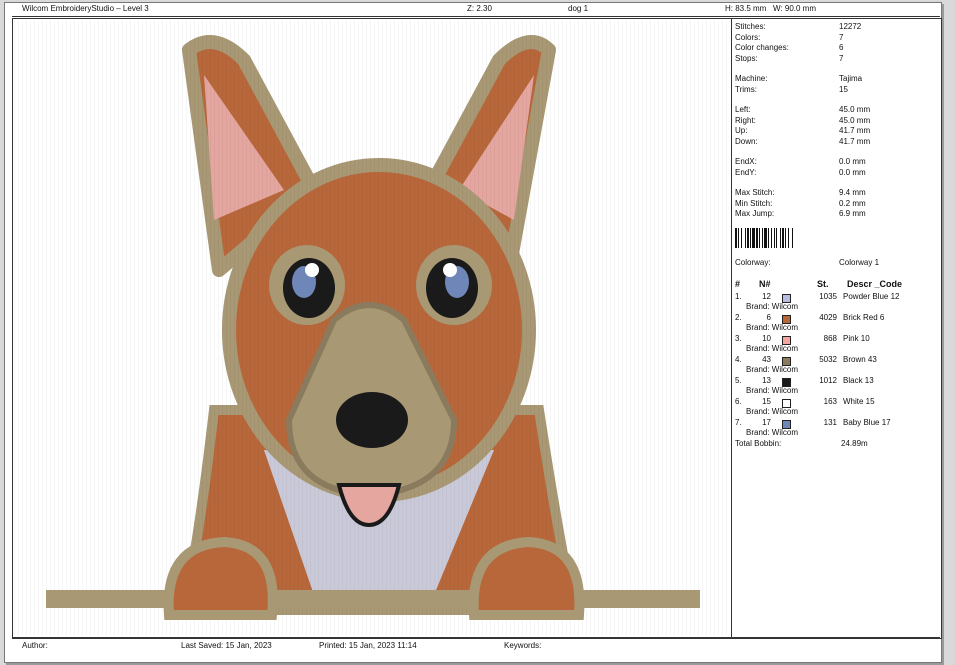 The width and height of the screenshot is (955, 665). I want to click on stat-row: Stops: 7, so click(835, 59).